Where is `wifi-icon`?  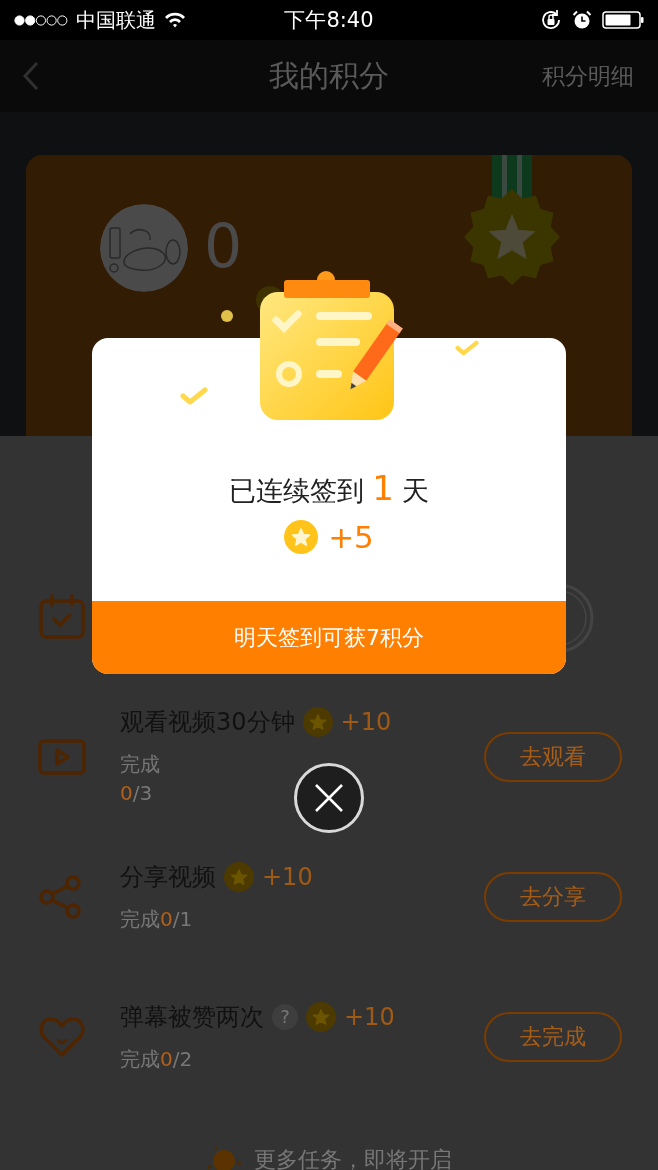 wifi-icon is located at coordinates (175, 20).